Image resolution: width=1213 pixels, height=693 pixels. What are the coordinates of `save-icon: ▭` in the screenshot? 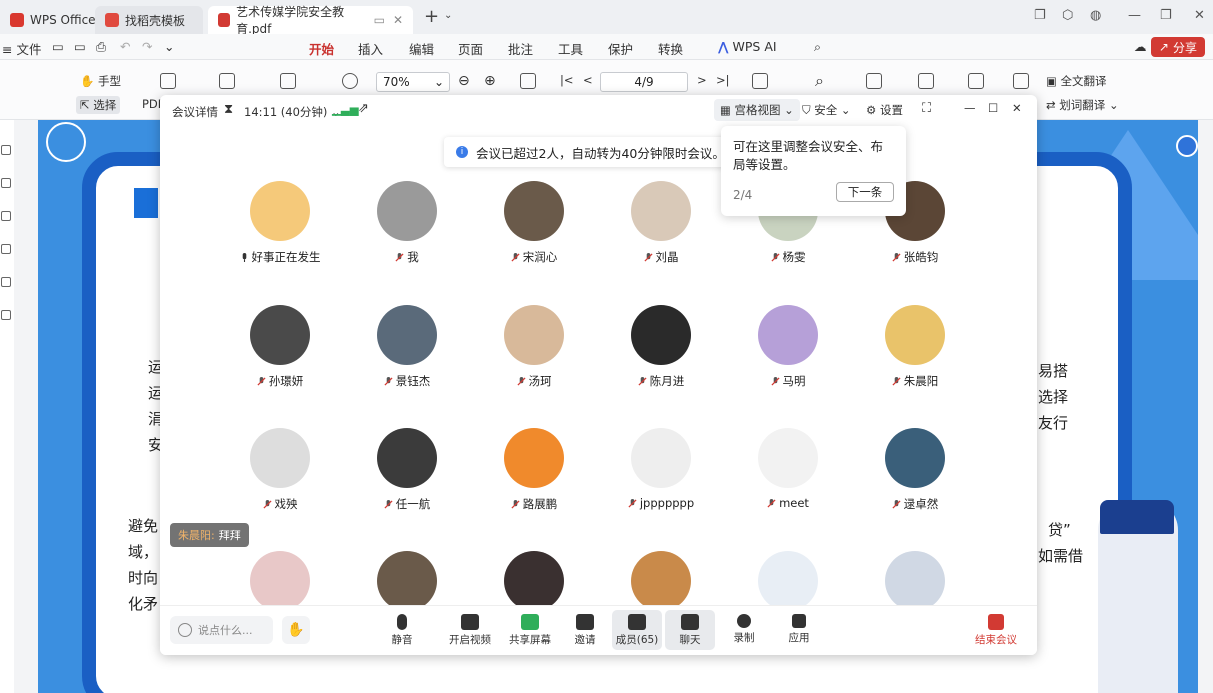 It's located at (80, 46).